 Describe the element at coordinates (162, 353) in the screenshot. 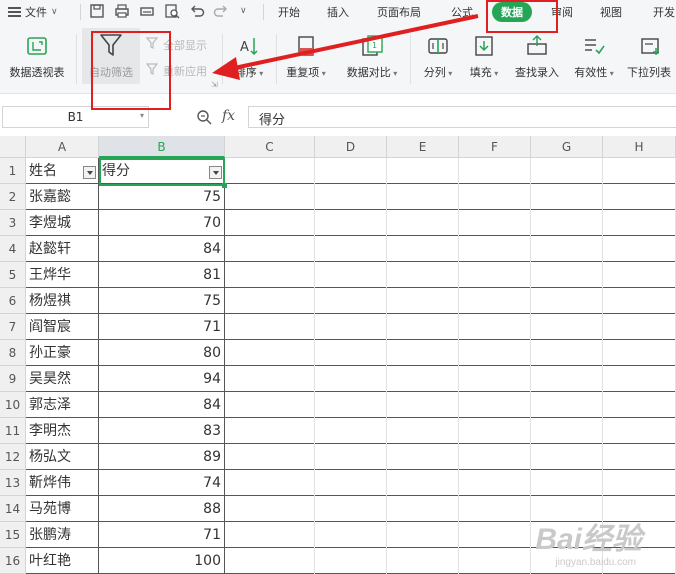

I see `cell-score: 80` at that location.